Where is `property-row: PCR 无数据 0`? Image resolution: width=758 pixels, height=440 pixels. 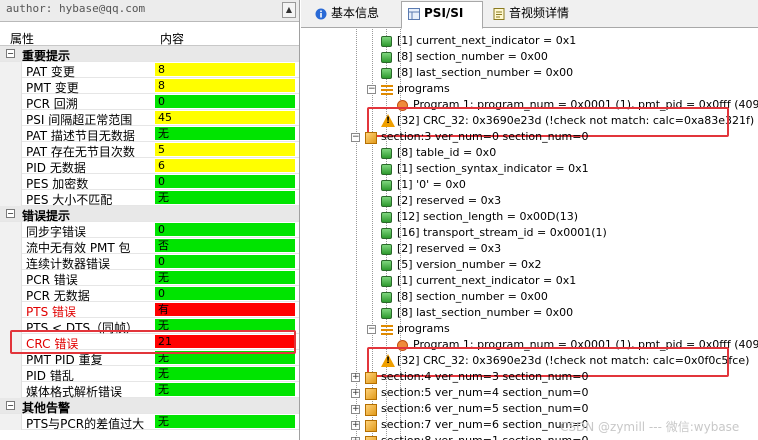 property-row: PCR 无数据 0 is located at coordinates (149, 294).